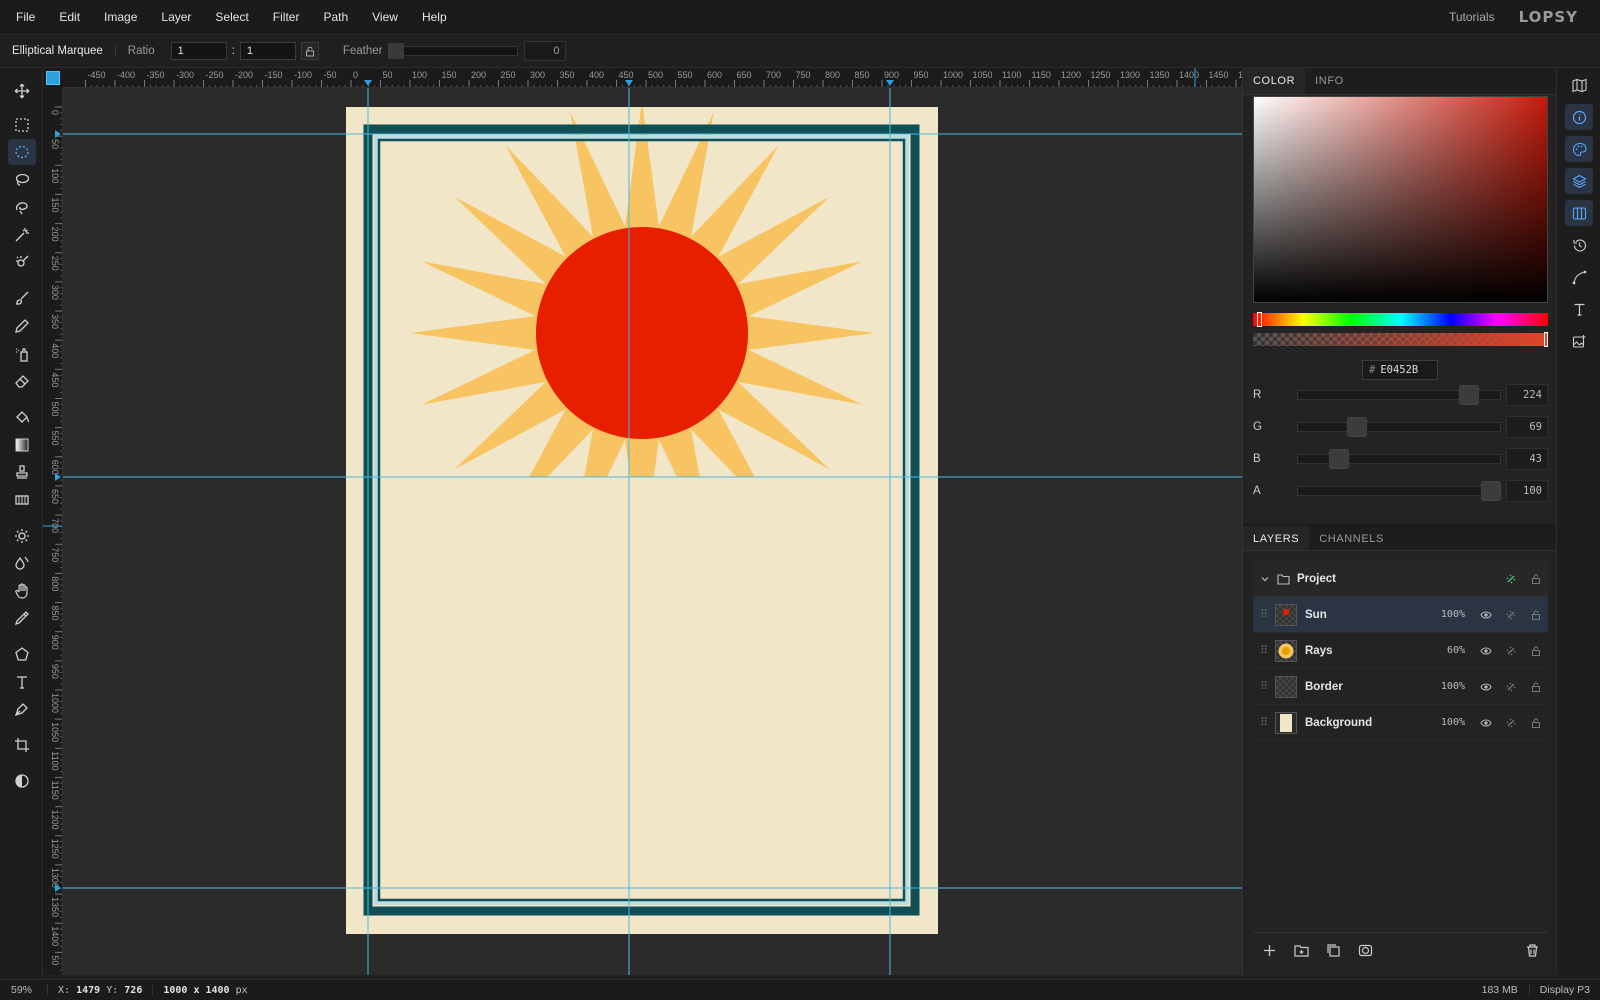 The height and width of the screenshot is (1000, 1600). I want to click on history-panel-button, so click(1579, 245).